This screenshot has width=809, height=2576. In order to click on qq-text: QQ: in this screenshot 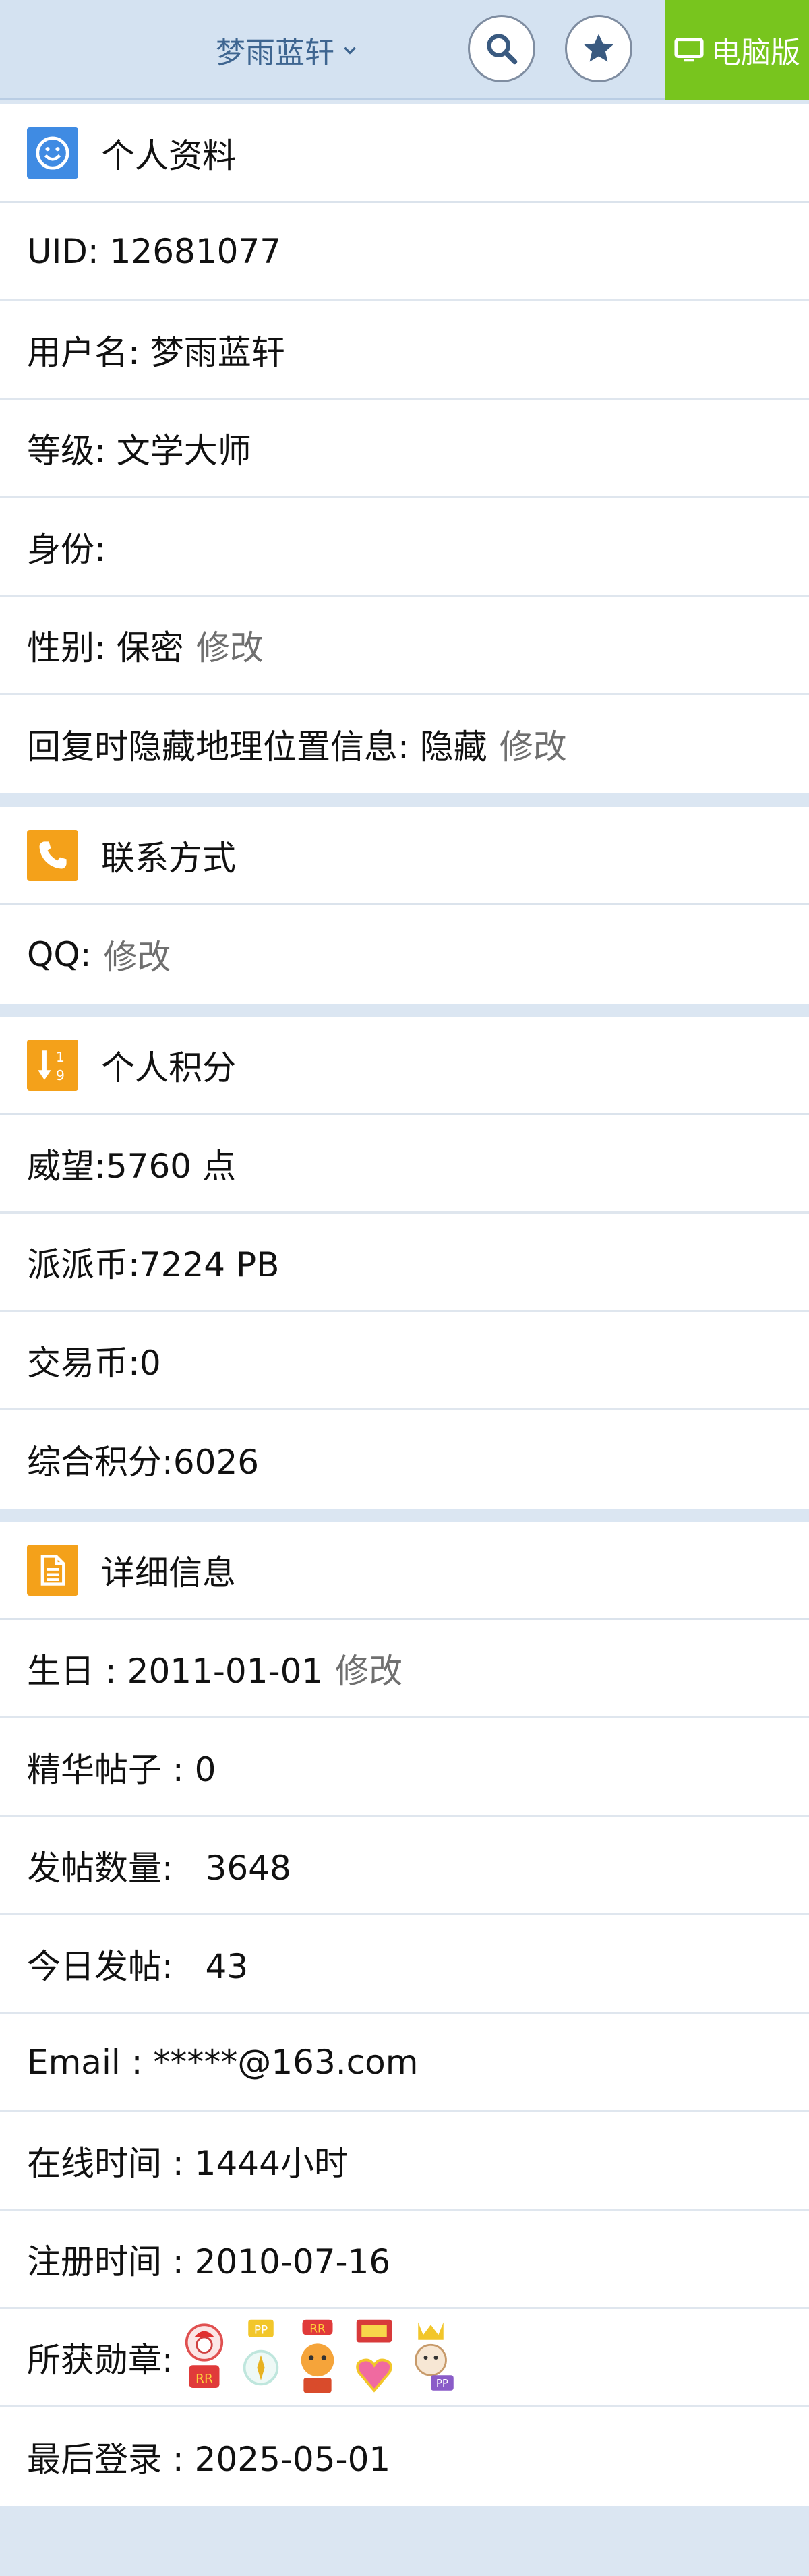, I will do `click(59, 954)`.